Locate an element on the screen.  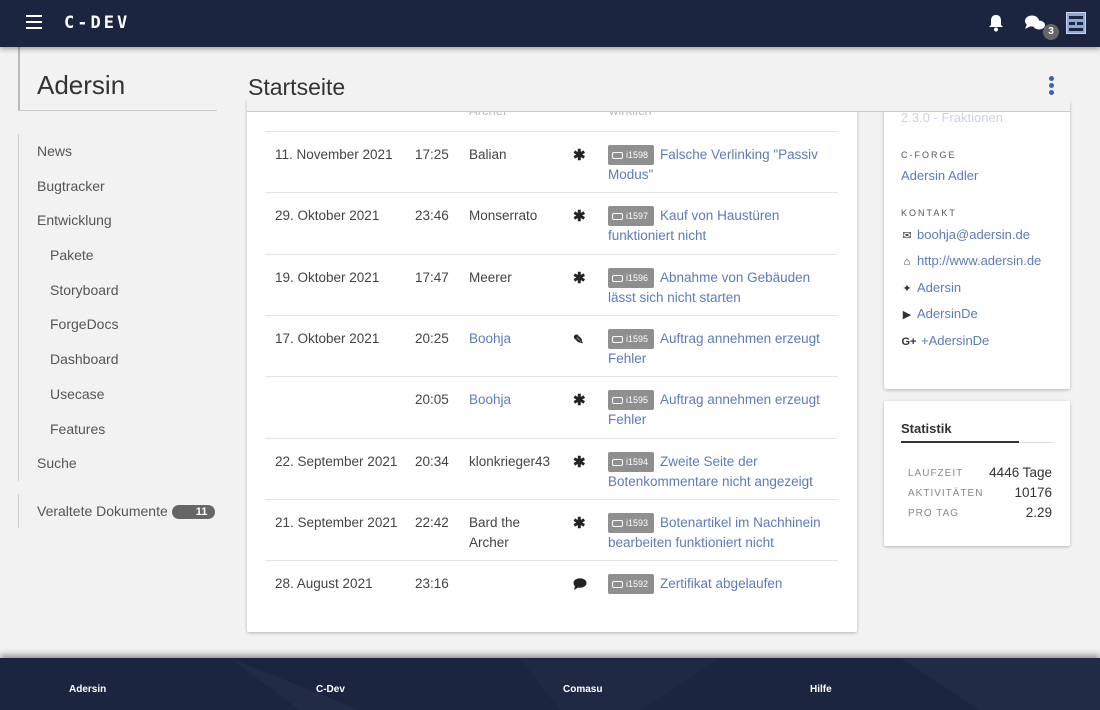
sidebar-item-pakete: Pakete is located at coordinates (118, 255).